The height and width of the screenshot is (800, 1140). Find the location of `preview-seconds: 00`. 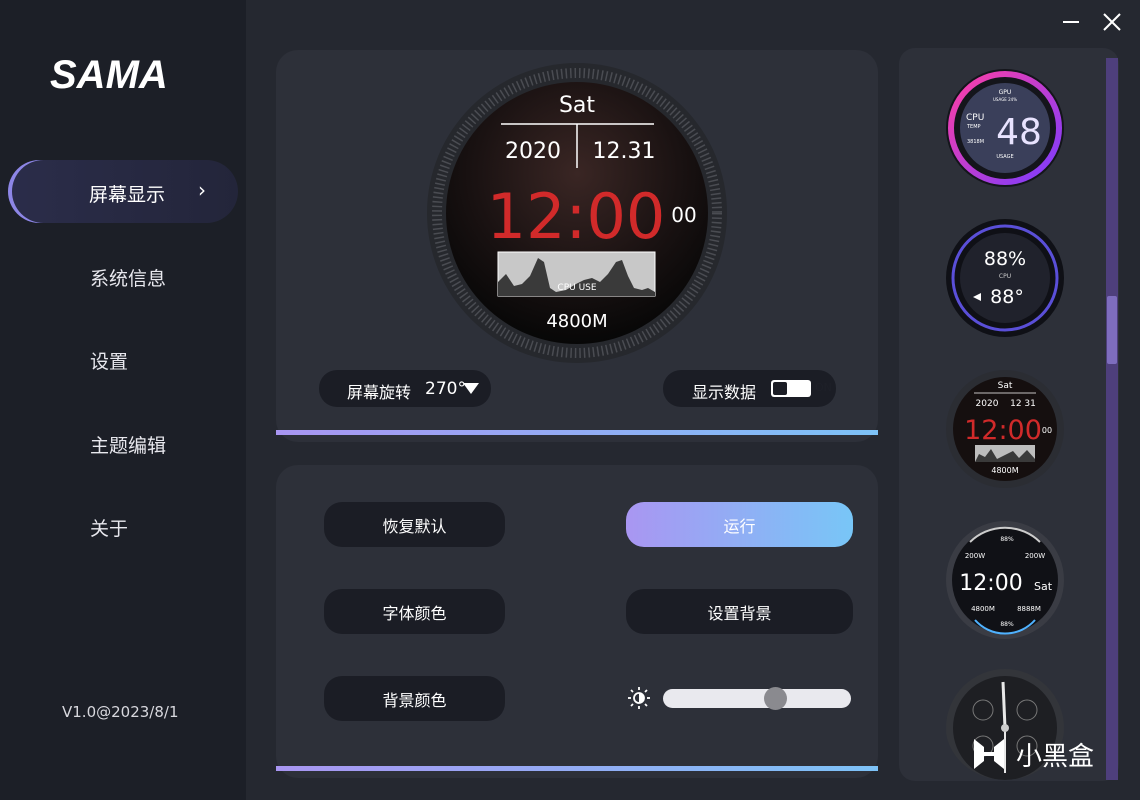

preview-seconds: 00 is located at coordinates (683, 215).